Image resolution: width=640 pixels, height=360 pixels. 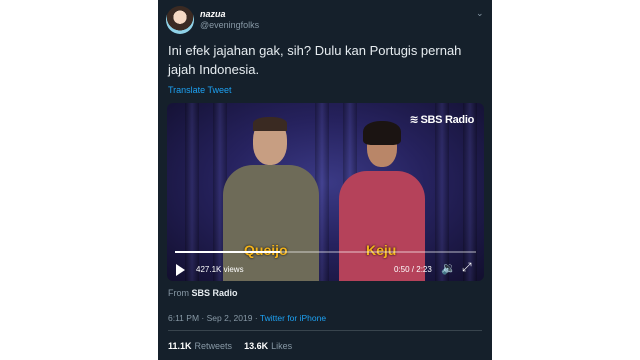 I want to click on video-controls: 427.1K views 0:50 / 2:23 🔉 ⤢, so click(x=325, y=268).